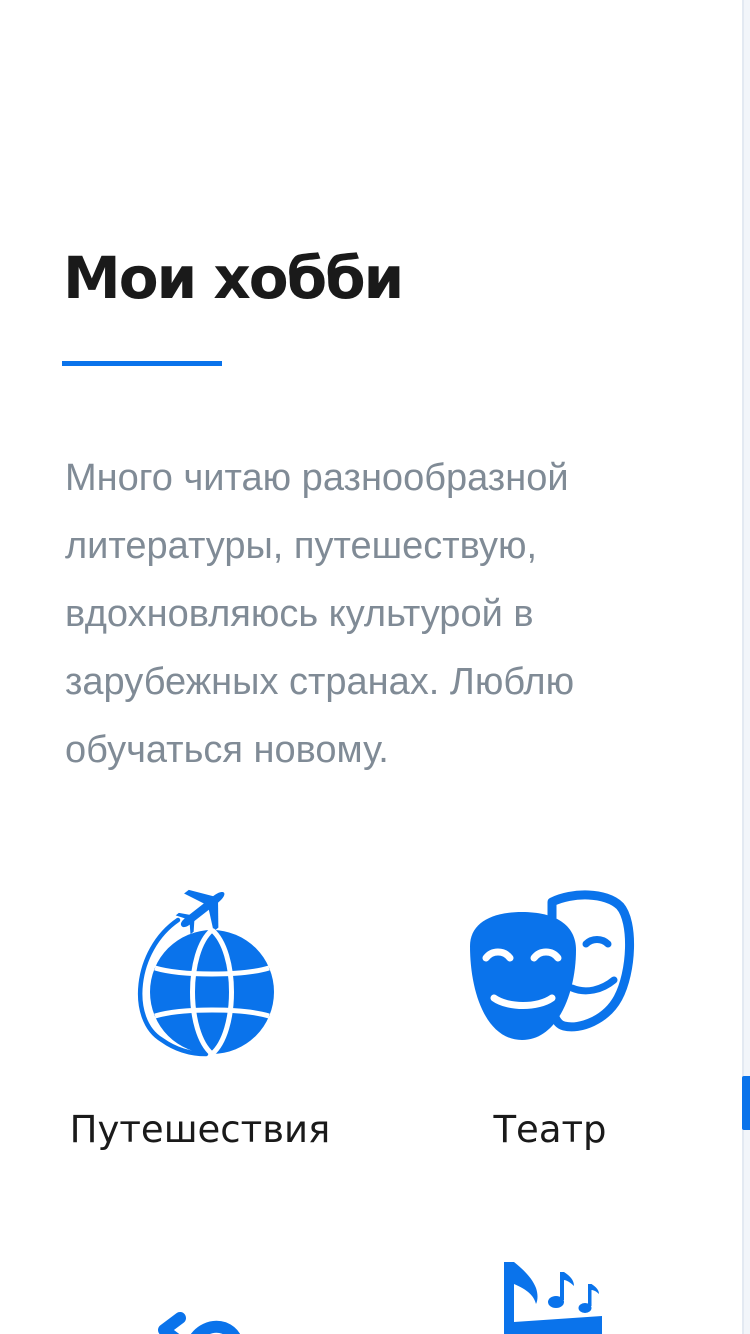 This screenshot has height=1334, width=750. I want to click on hobby-item-third, so click(200, 1307).